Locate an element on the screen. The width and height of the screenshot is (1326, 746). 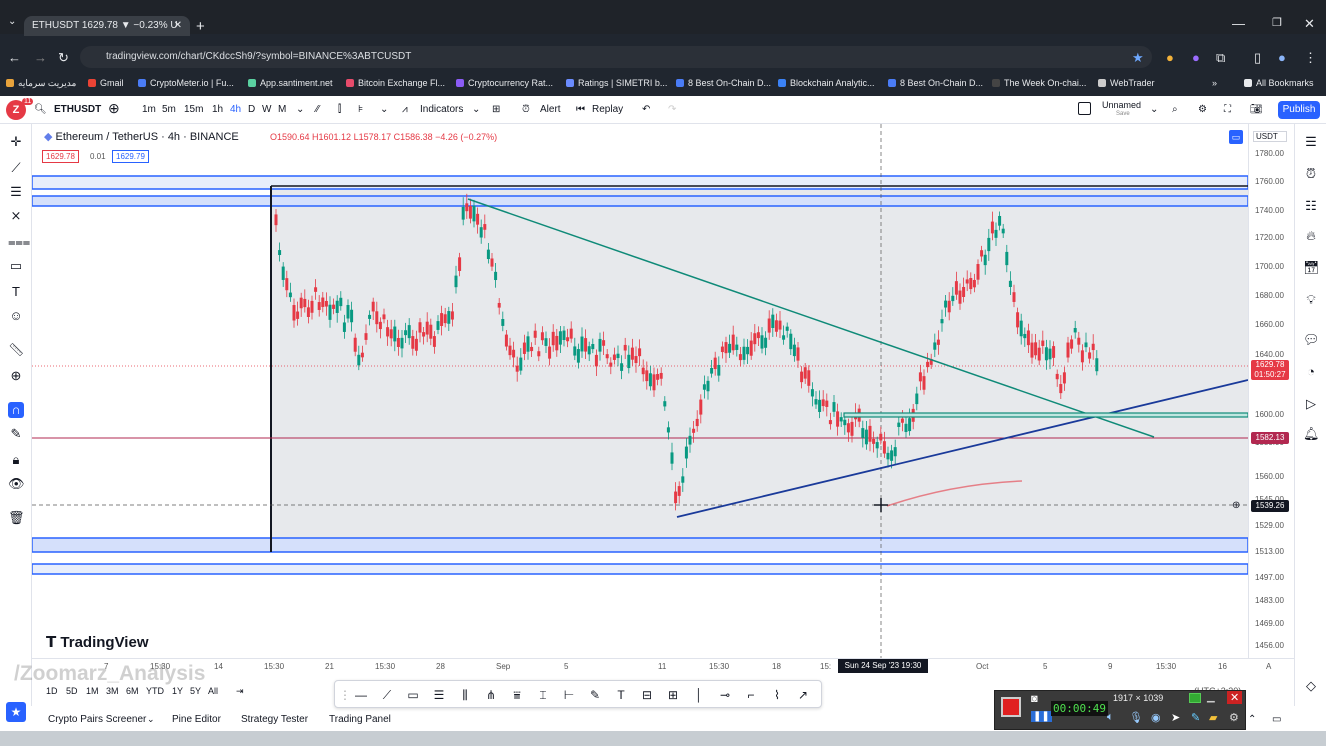
notifications-icon: 🔔︎ is located at coordinates (1311, 434).